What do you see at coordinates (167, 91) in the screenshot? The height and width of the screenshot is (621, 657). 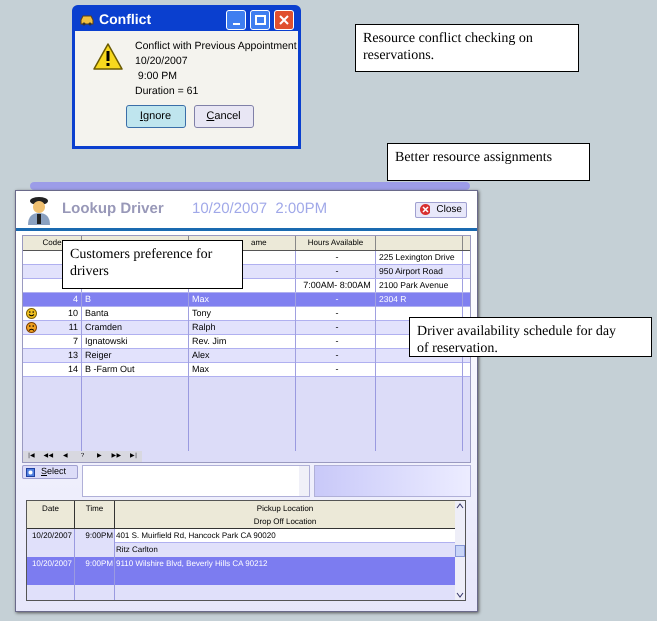 I see `message-text: Duration = 61` at bounding box center [167, 91].